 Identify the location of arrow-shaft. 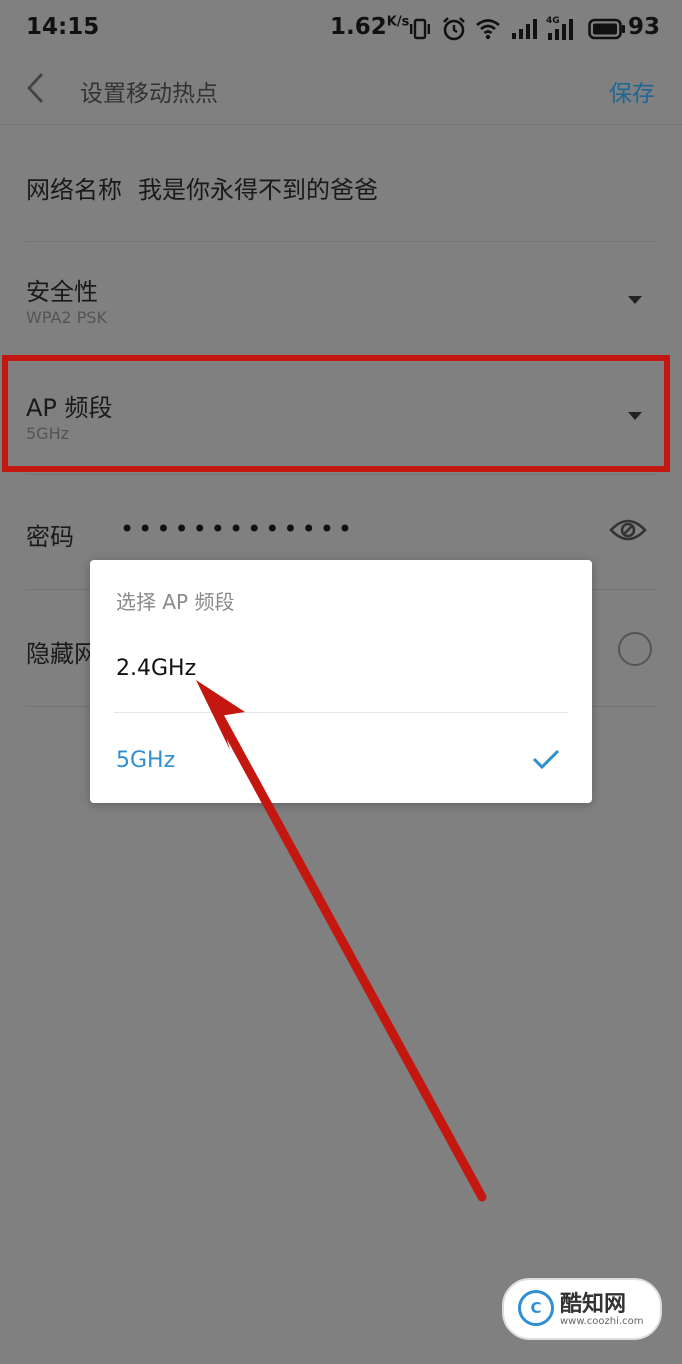
(349, 953).